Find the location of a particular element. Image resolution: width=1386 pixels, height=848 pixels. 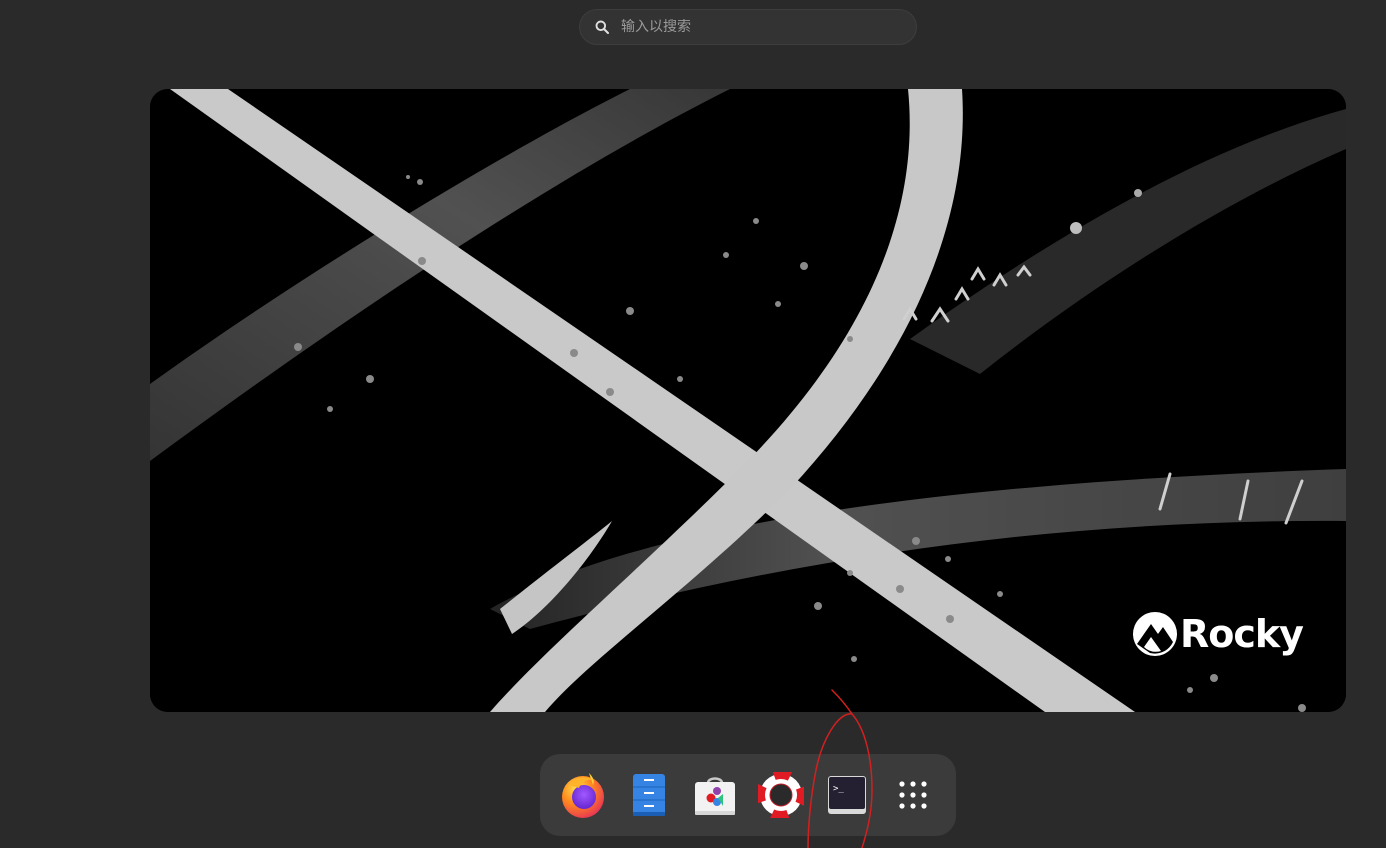

search-input is located at coordinates (756, 27).